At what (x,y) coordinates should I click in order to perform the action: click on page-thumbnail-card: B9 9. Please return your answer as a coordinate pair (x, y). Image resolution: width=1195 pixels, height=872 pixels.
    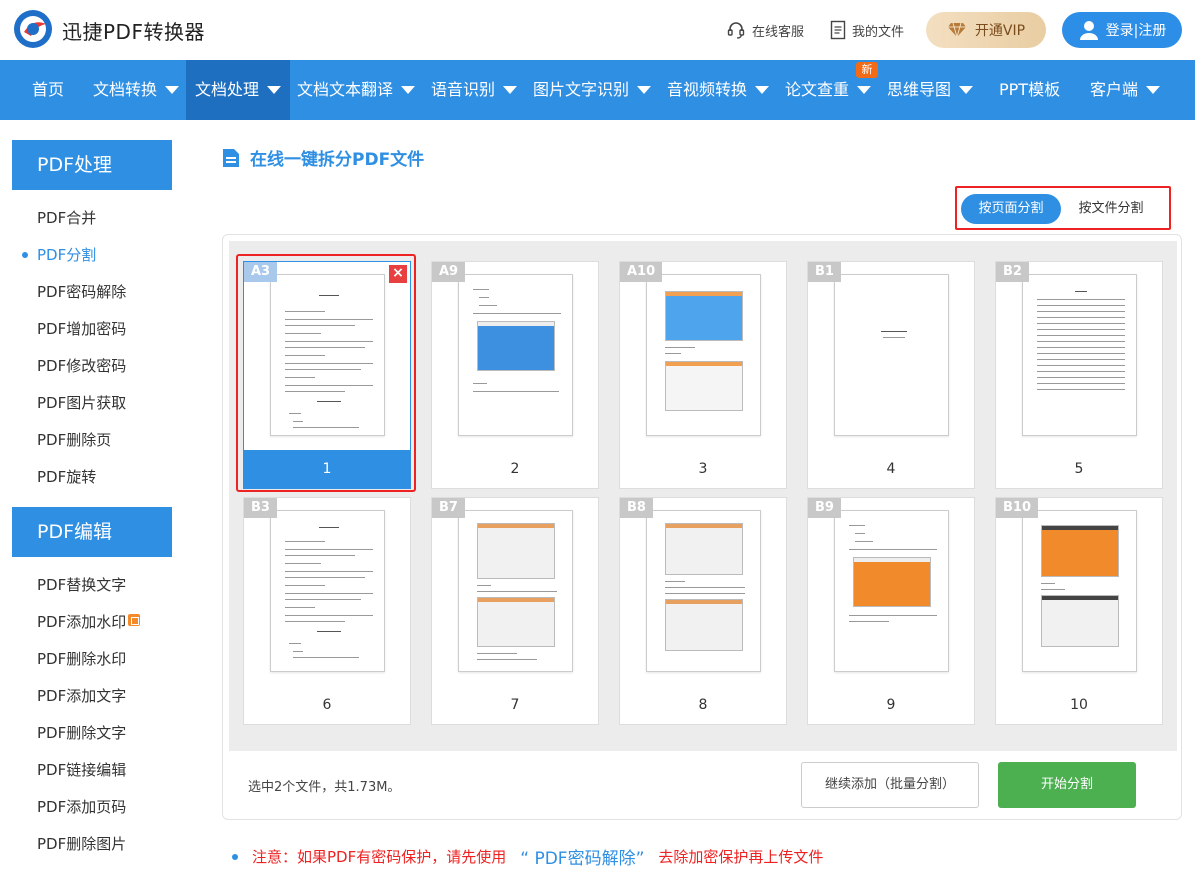
    Looking at the image, I should click on (891, 611).